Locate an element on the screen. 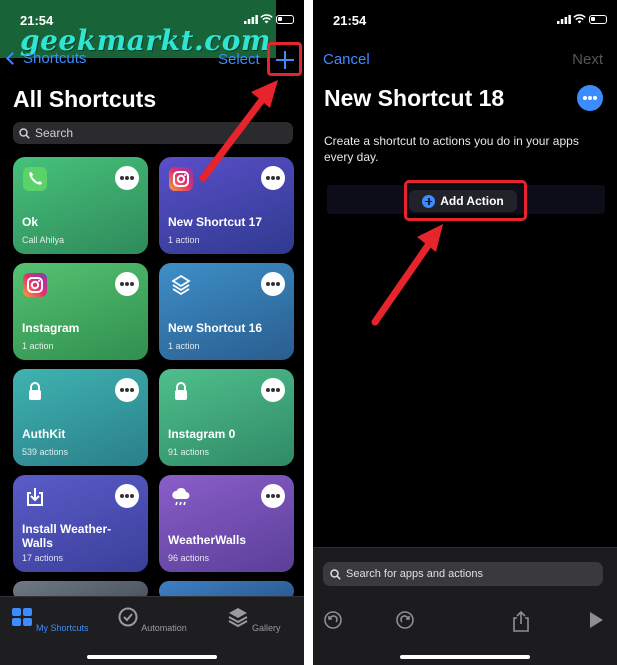 The height and width of the screenshot is (665, 617). red-arrow-annotation is located at coordinates (238, 131).